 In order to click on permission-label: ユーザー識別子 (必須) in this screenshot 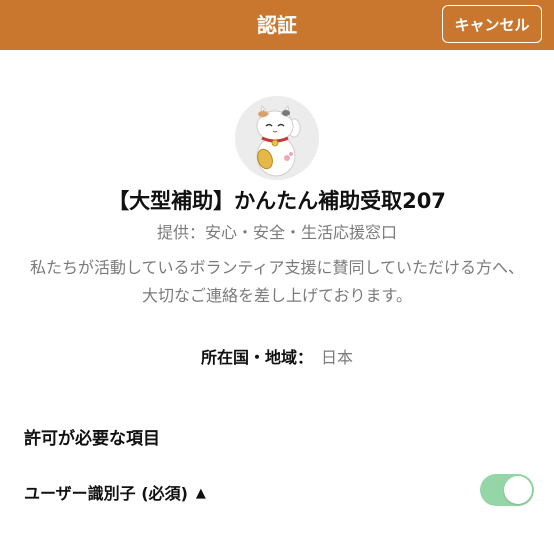, I will do `click(106, 493)`.